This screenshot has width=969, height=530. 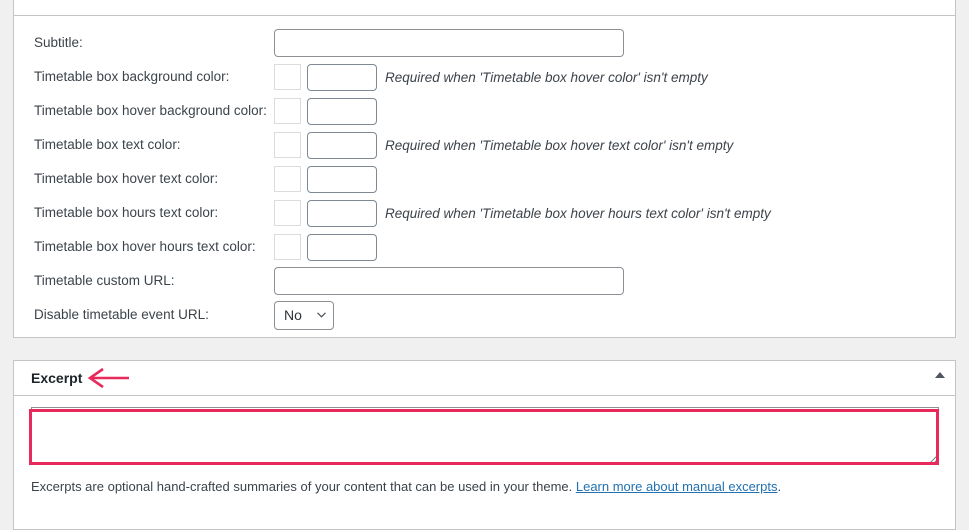 I want to click on control-subtitle, so click(x=449, y=43).